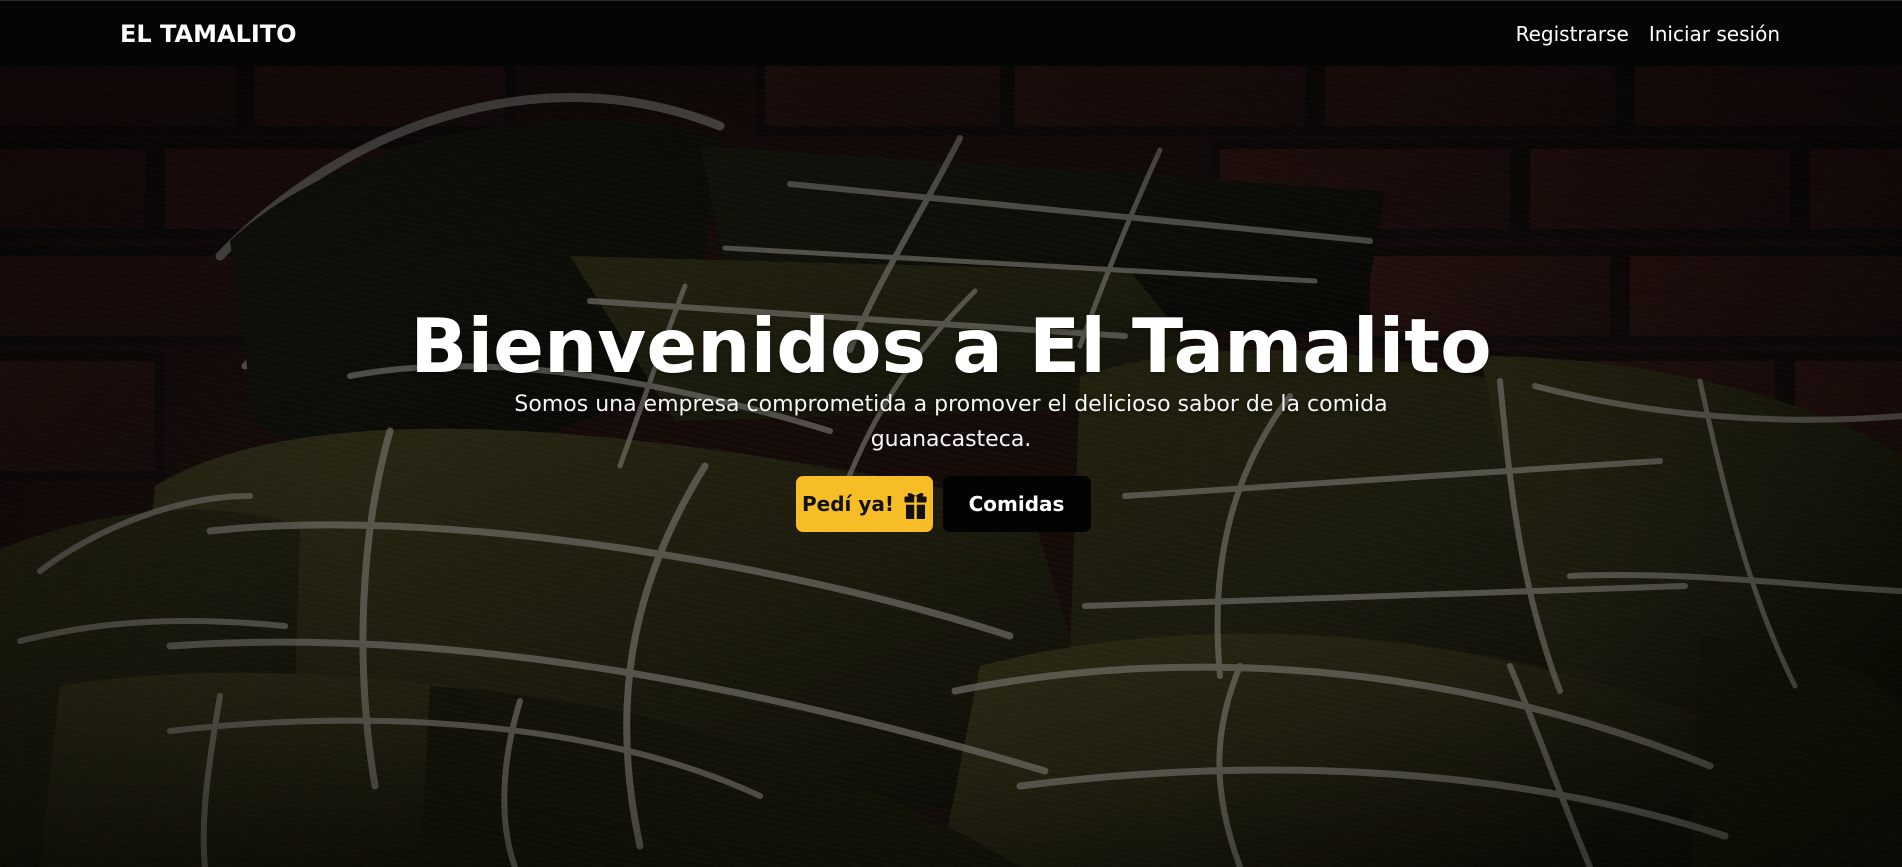  What do you see at coordinates (951, 346) in the screenshot?
I see `hero-title: Bienvenidos a El Tamalito` at bounding box center [951, 346].